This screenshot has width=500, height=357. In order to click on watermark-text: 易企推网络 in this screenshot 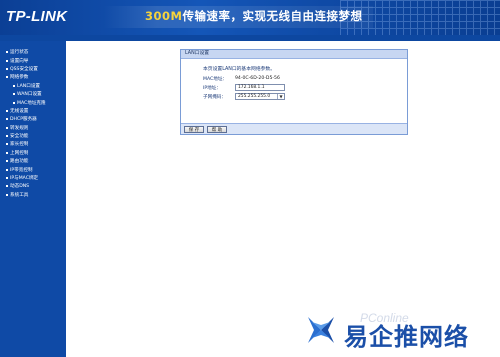, I will do `click(406, 336)`.